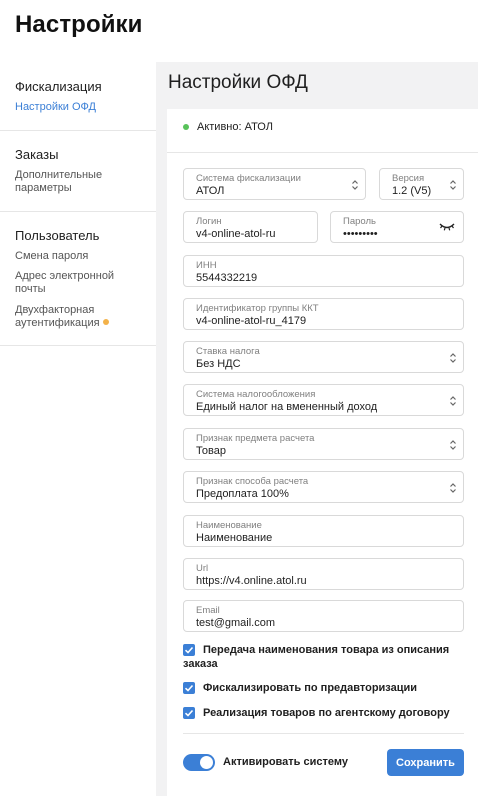  I want to click on eye-closed-icon, so click(447, 227).